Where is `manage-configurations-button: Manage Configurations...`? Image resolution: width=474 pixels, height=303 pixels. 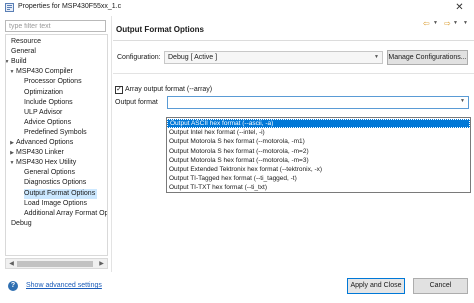 manage-configurations-button: Manage Configurations... is located at coordinates (427, 57).